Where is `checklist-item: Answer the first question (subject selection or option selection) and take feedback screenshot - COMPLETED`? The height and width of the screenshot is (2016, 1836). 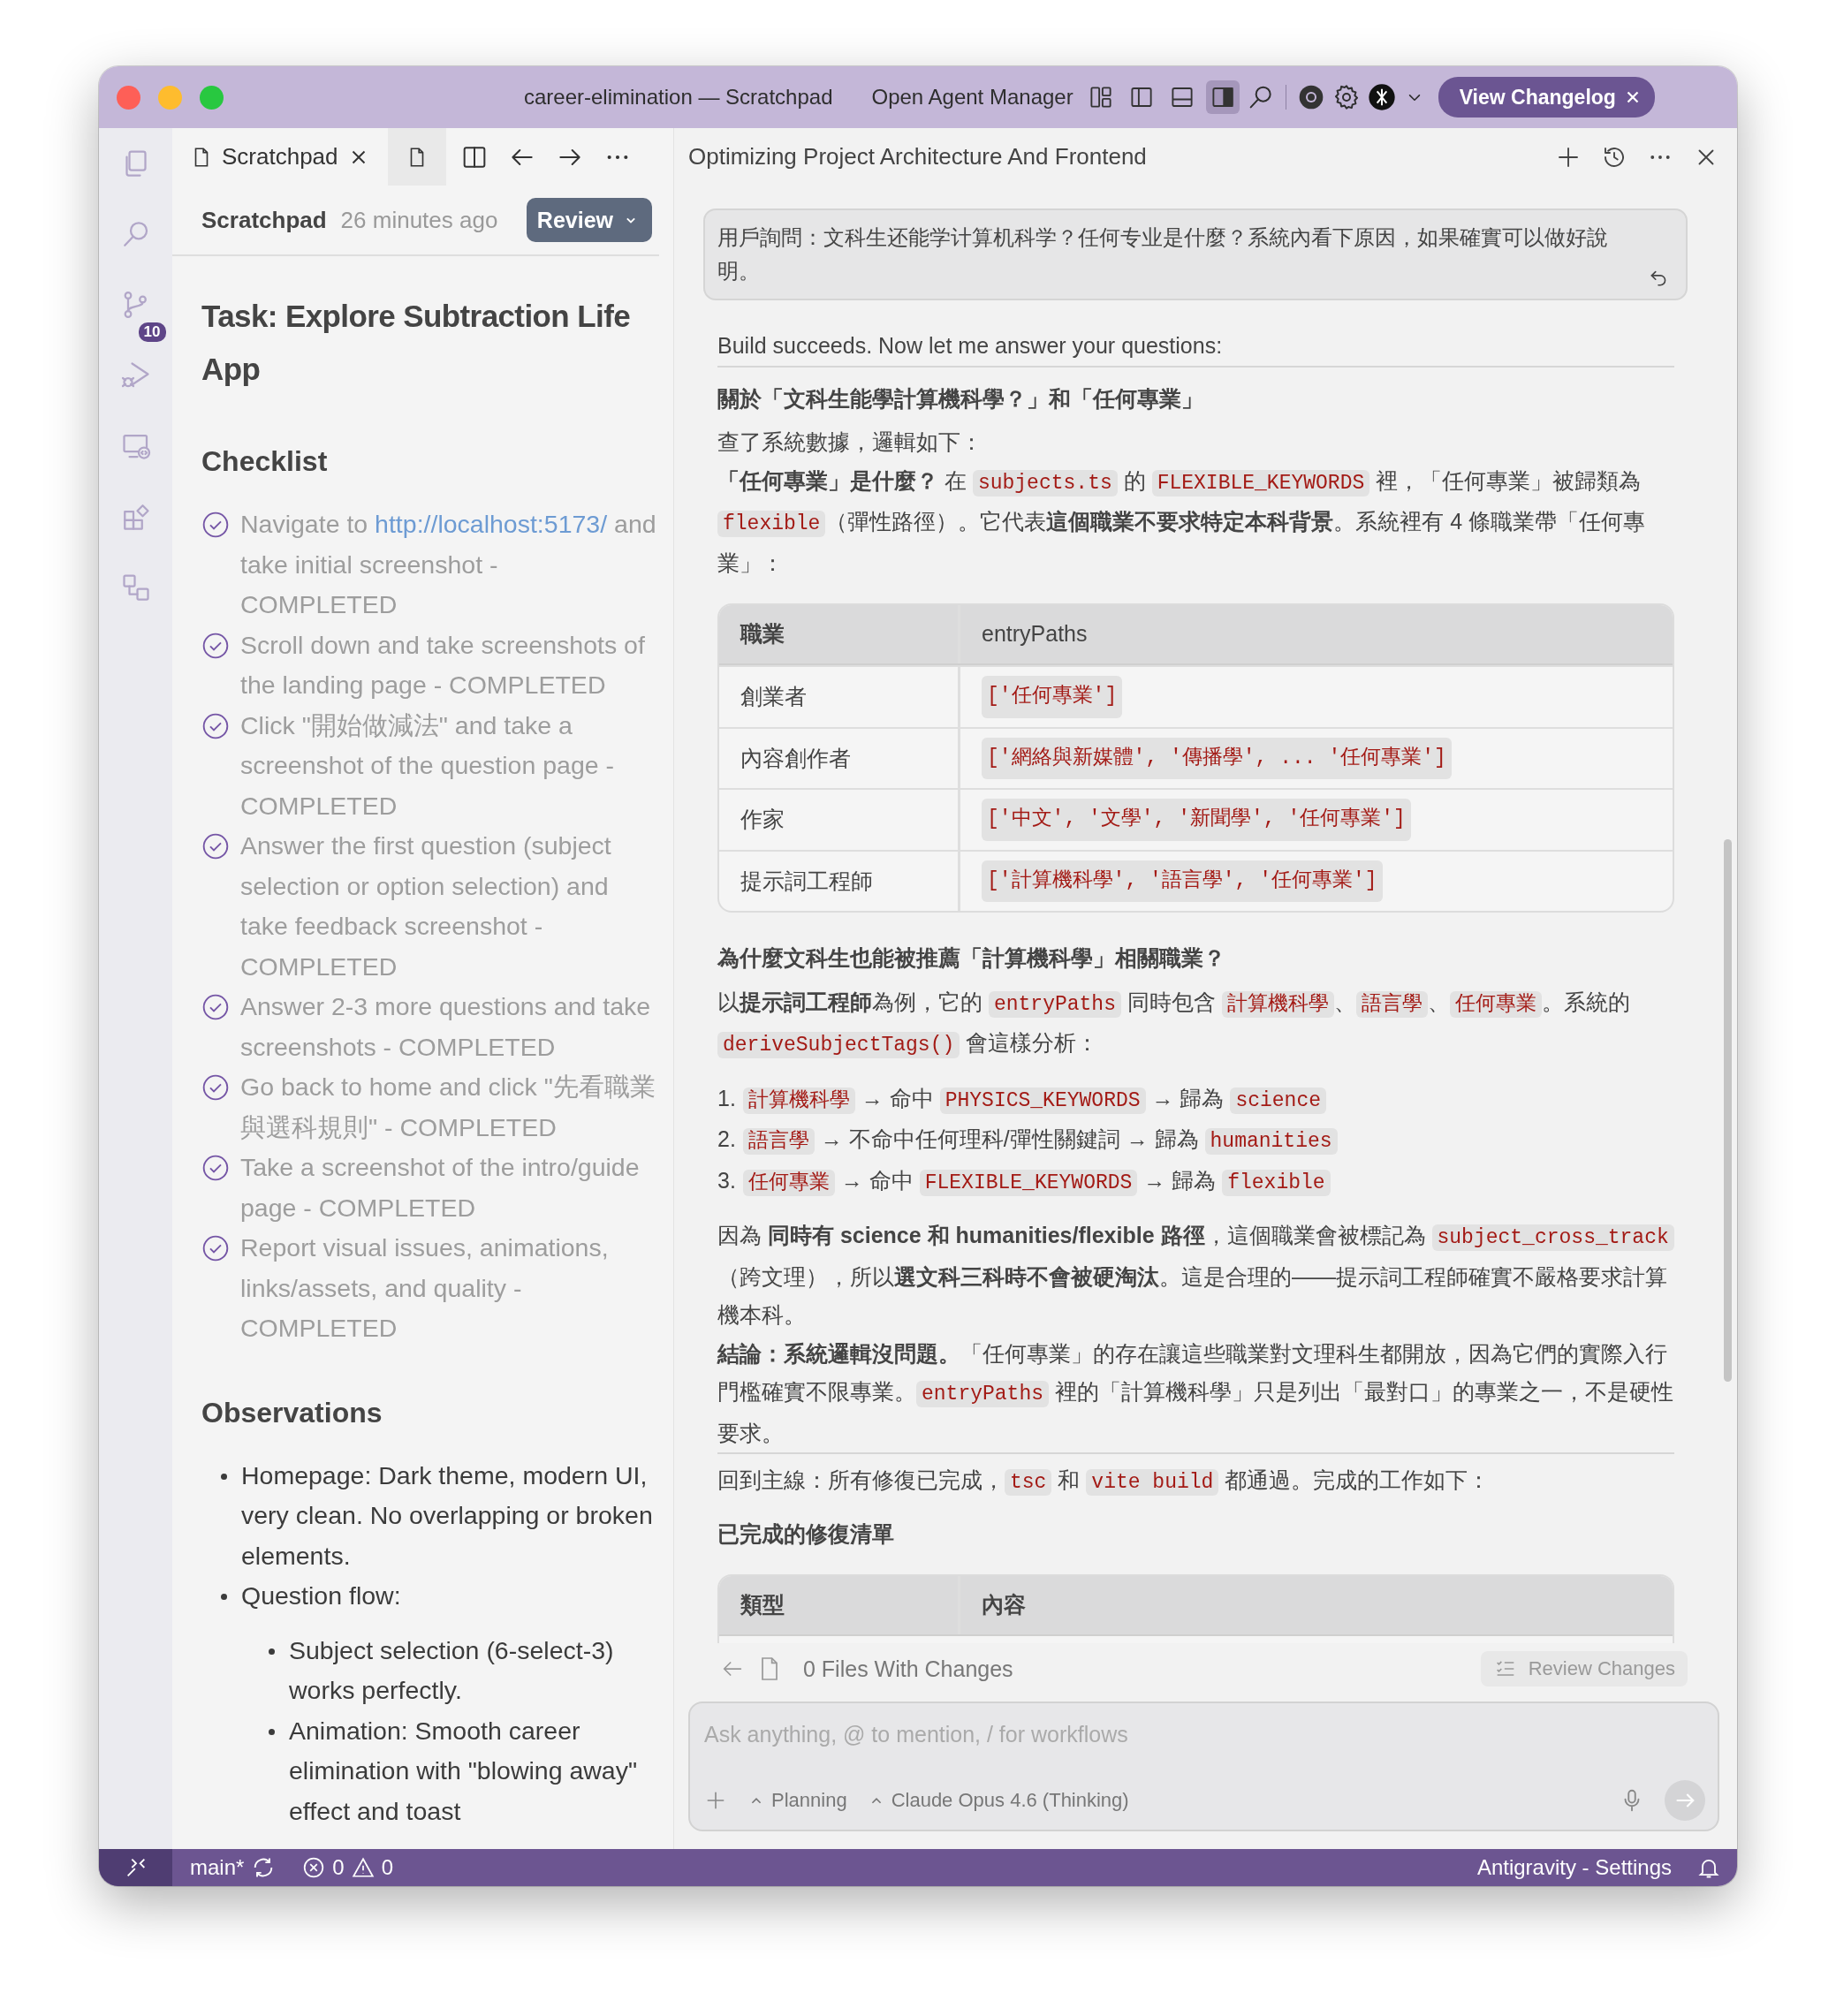
checklist-item: Answer the first question (subject selection or option selection) and take feedback screenshot - COMPLETED is located at coordinates (426, 906).